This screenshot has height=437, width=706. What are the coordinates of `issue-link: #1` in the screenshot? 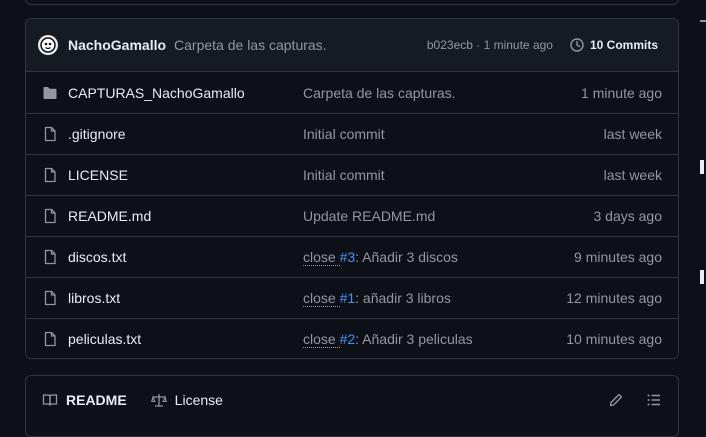 It's located at (348, 298).